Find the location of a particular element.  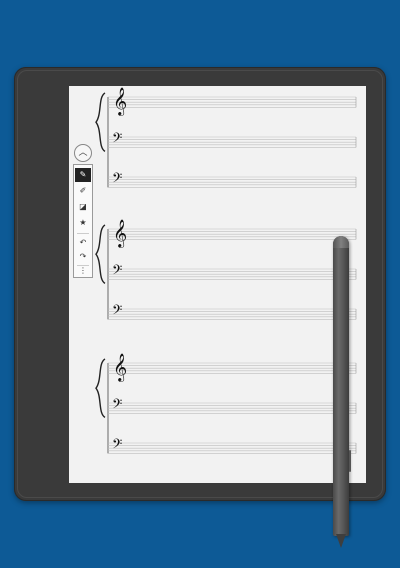

more-options-icon: ⋮ is located at coordinates (83, 271).